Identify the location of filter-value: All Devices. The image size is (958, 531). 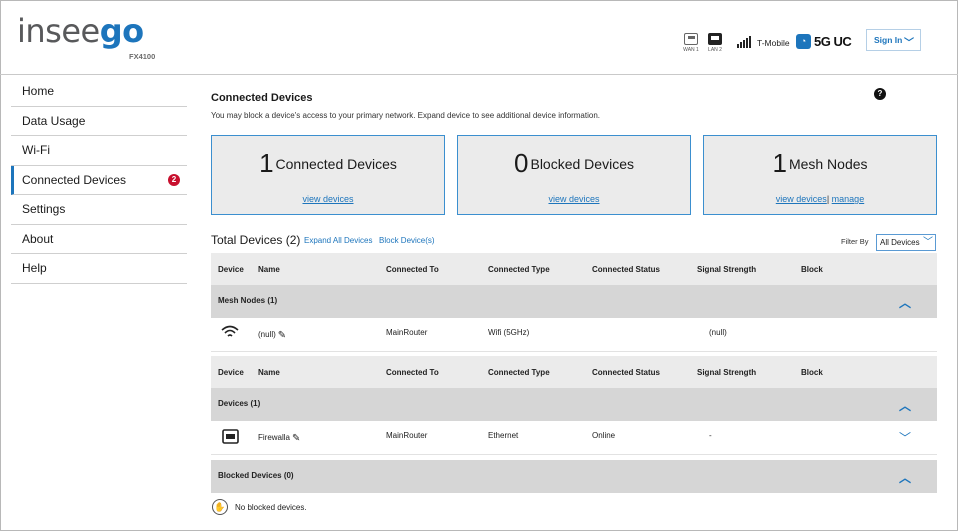
(900, 242).